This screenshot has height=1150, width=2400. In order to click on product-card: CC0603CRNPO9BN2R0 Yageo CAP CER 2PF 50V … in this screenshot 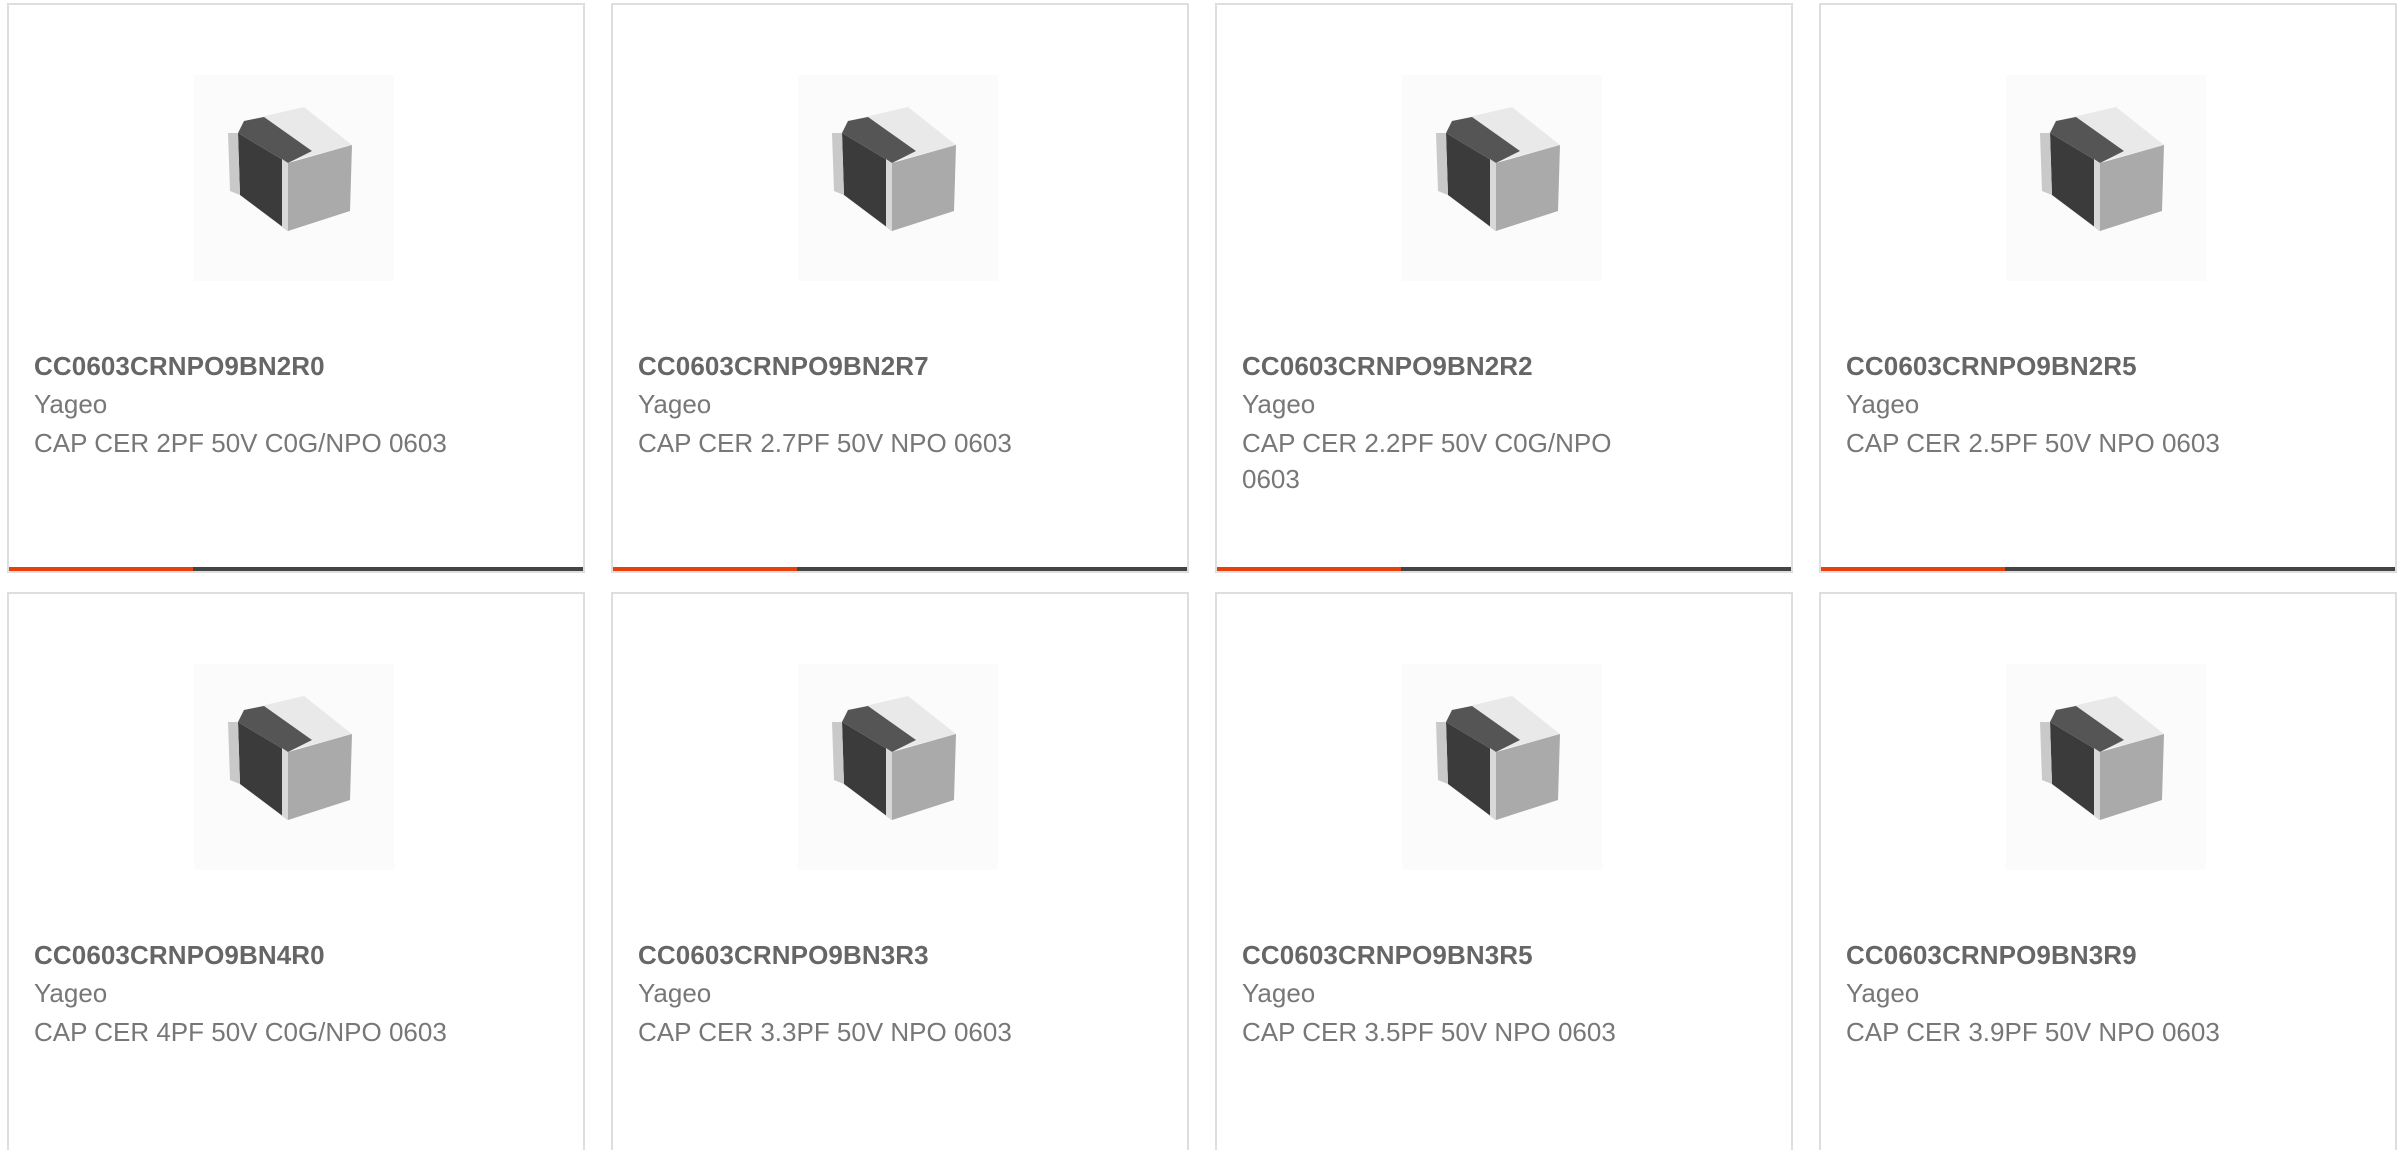, I will do `click(296, 288)`.